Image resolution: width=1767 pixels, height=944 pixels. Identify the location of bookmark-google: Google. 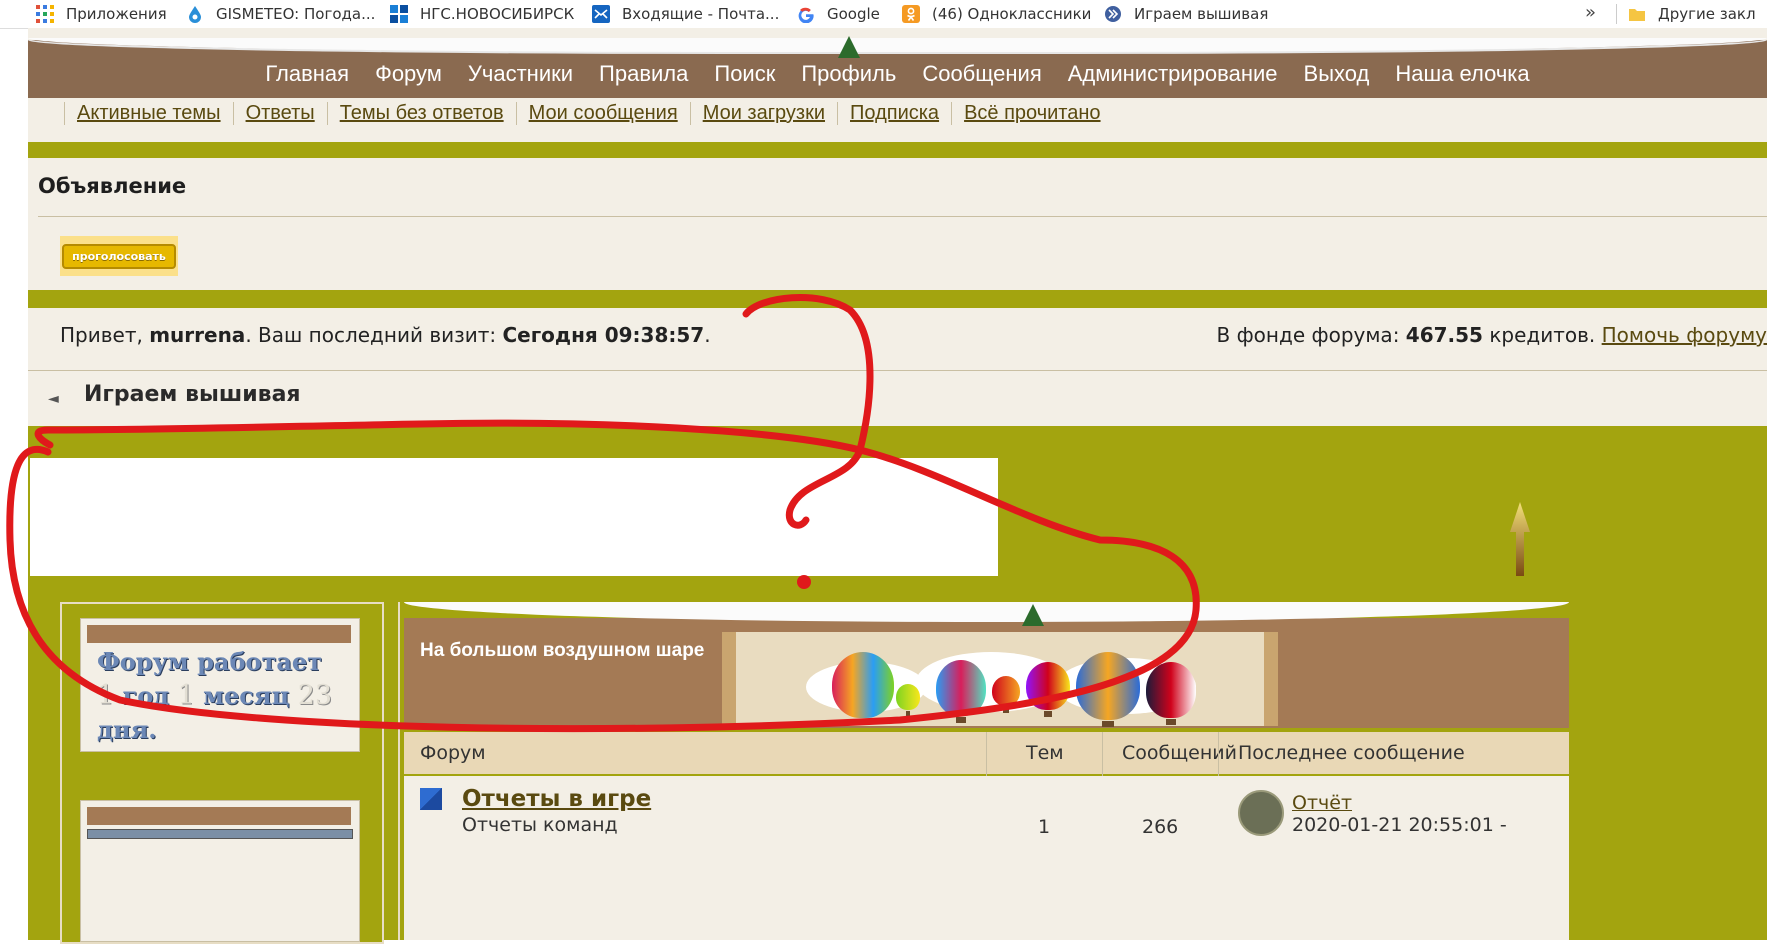
(838, 14).